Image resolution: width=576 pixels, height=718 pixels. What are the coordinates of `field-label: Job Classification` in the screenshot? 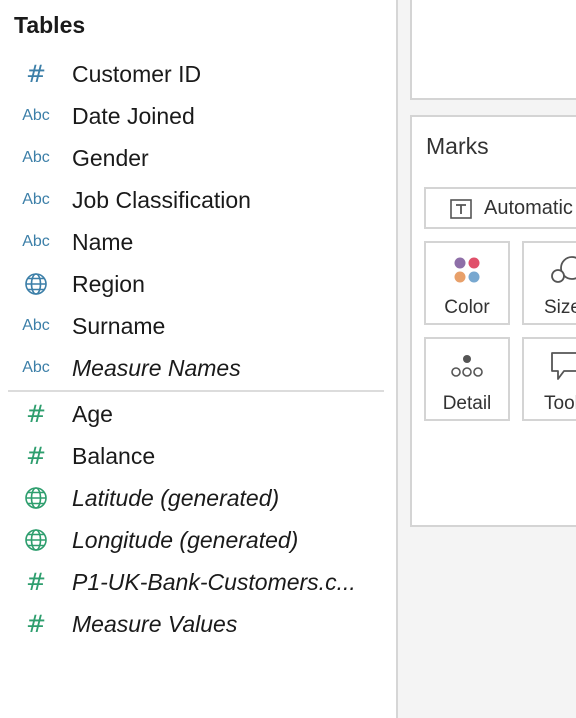 It's located at (161, 200).